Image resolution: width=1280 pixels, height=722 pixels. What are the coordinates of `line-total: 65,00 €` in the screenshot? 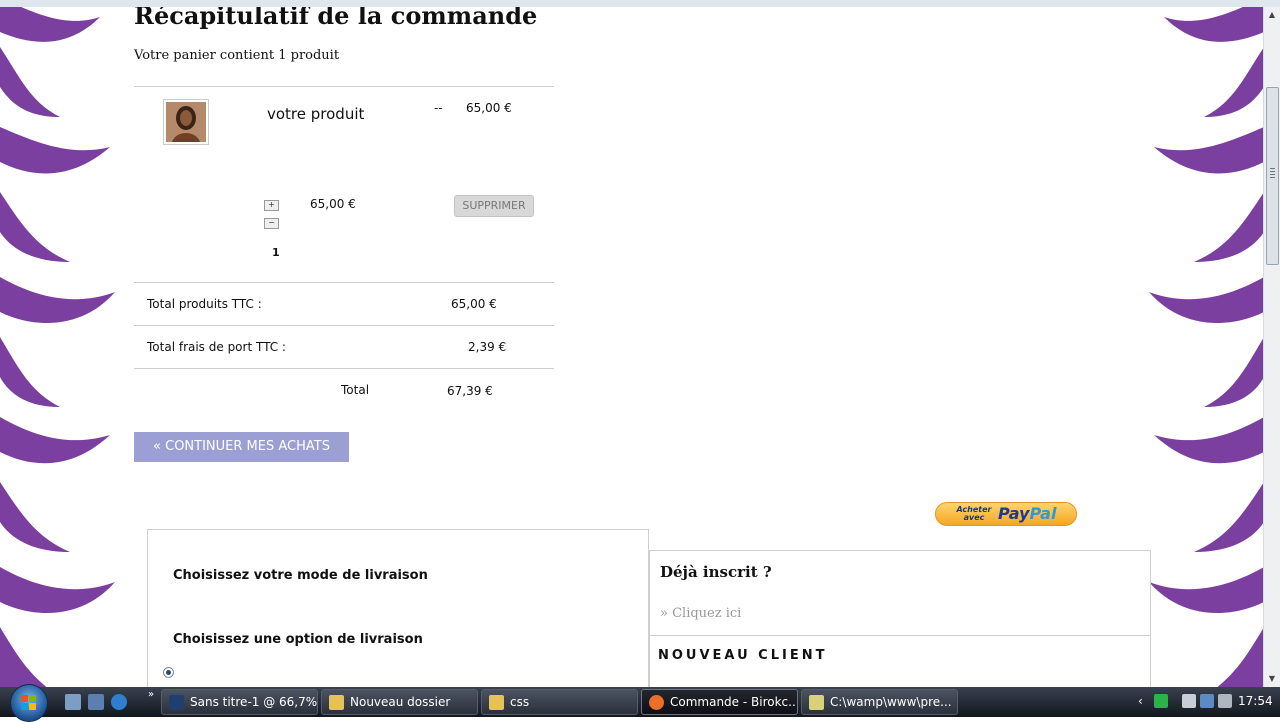 It's located at (333, 204).